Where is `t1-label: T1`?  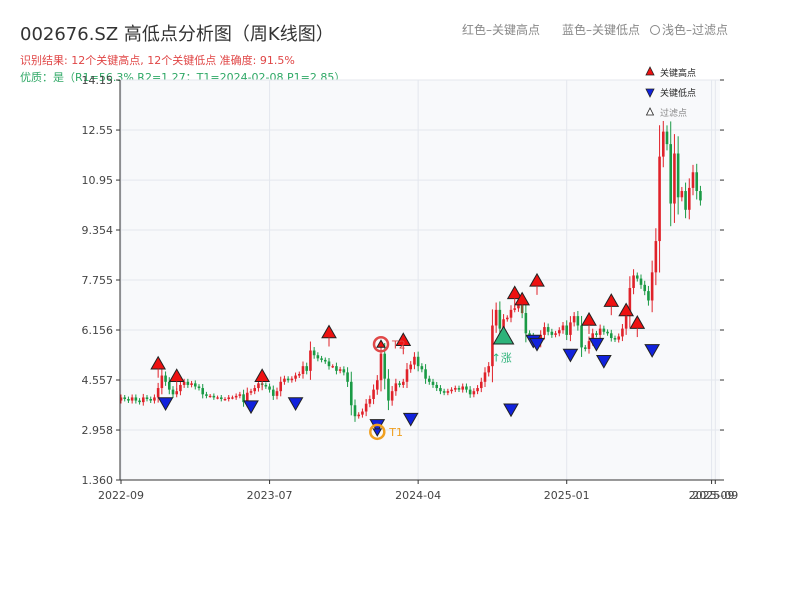
t1-label: T1 is located at coordinates (395, 432).